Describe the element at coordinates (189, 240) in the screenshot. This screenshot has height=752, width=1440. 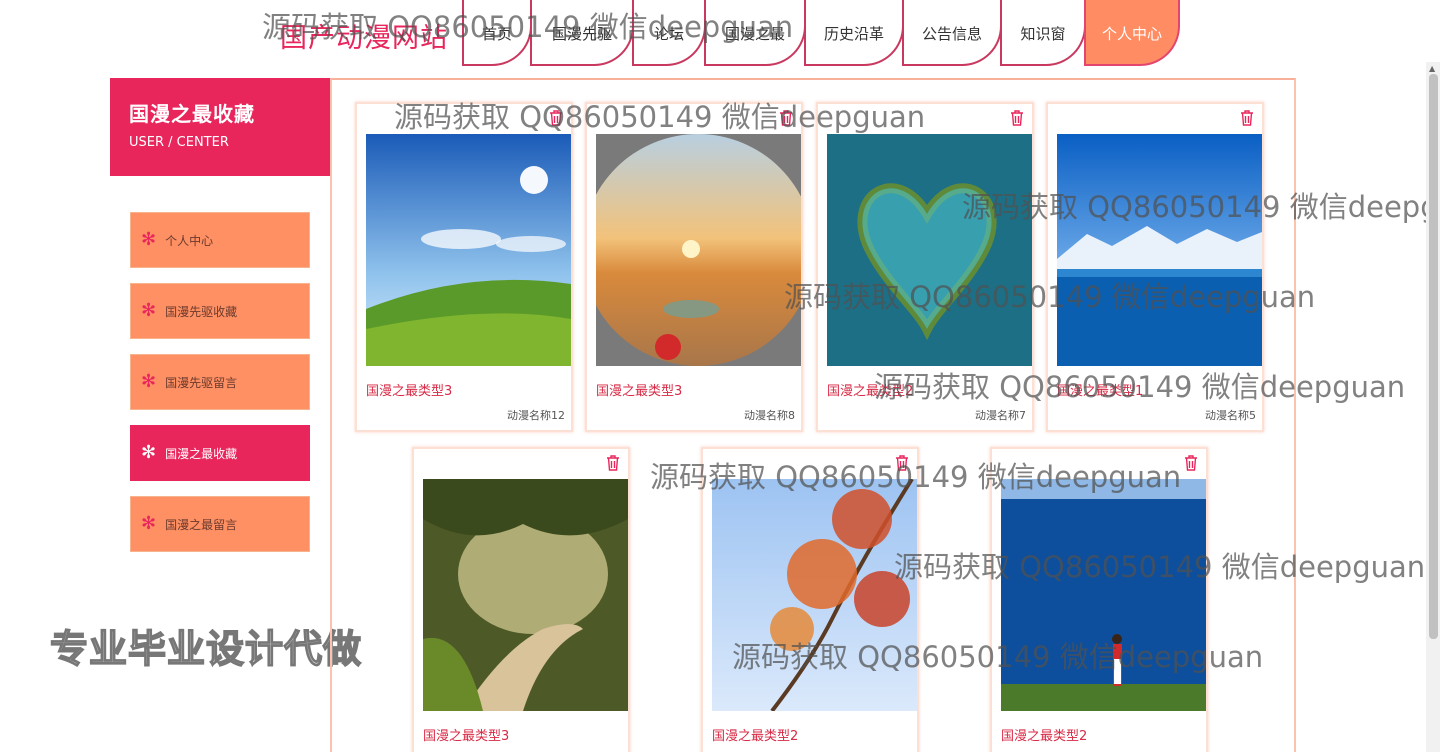
I see `sidebar-item-label: 个人中心` at that location.